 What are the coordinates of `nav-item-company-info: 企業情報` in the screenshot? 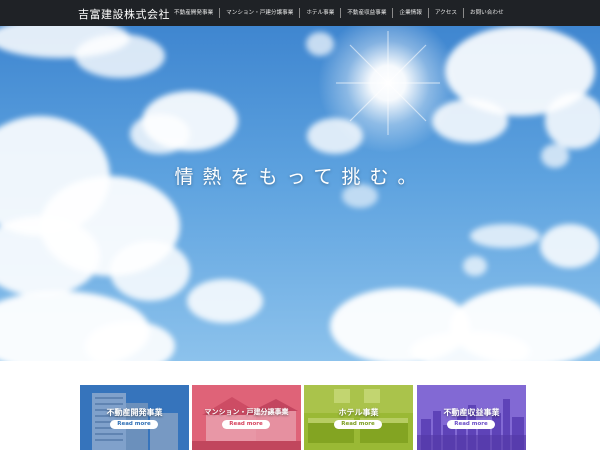 It's located at (409, 13).